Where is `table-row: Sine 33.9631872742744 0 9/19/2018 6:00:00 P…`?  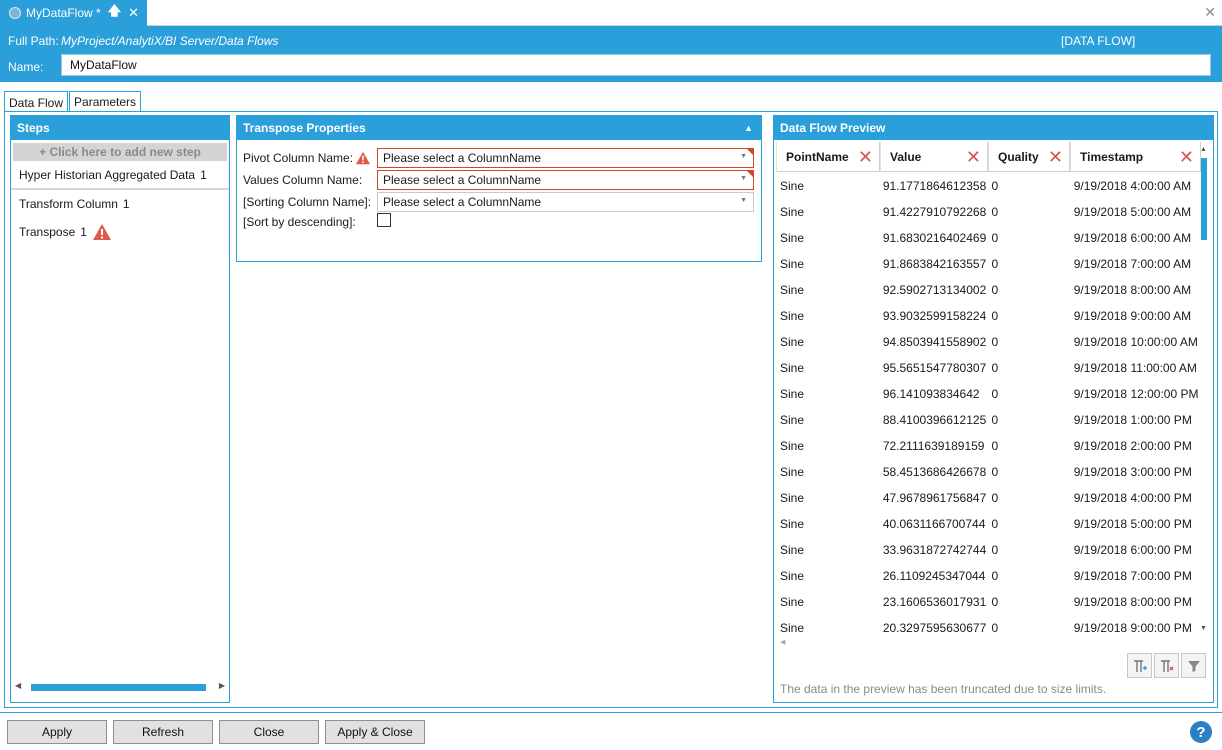 table-row: Sine 33.9631872742744 0 9/19/2018 6:00:00 P… is located at coordinates (988, 550).